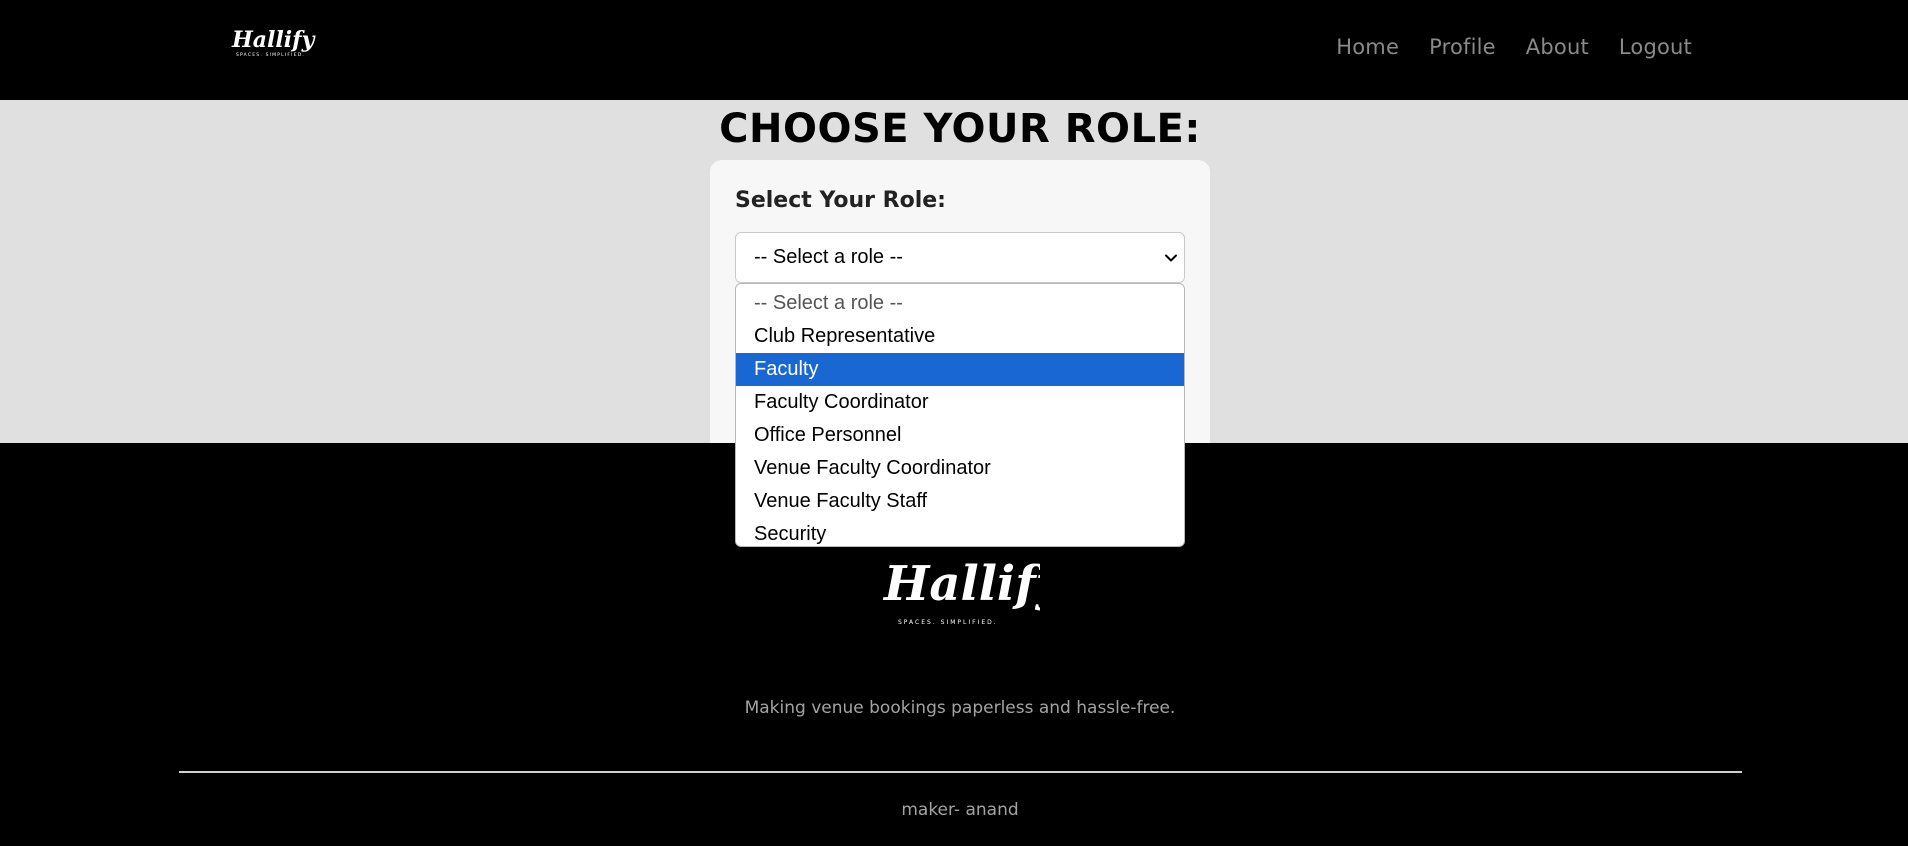 The height and width of the screenshot is (846, 1908). What do you see at coordinates (960, 532) in the screenshot?
I see `option-security: Security` at bounding box center [960, 532].